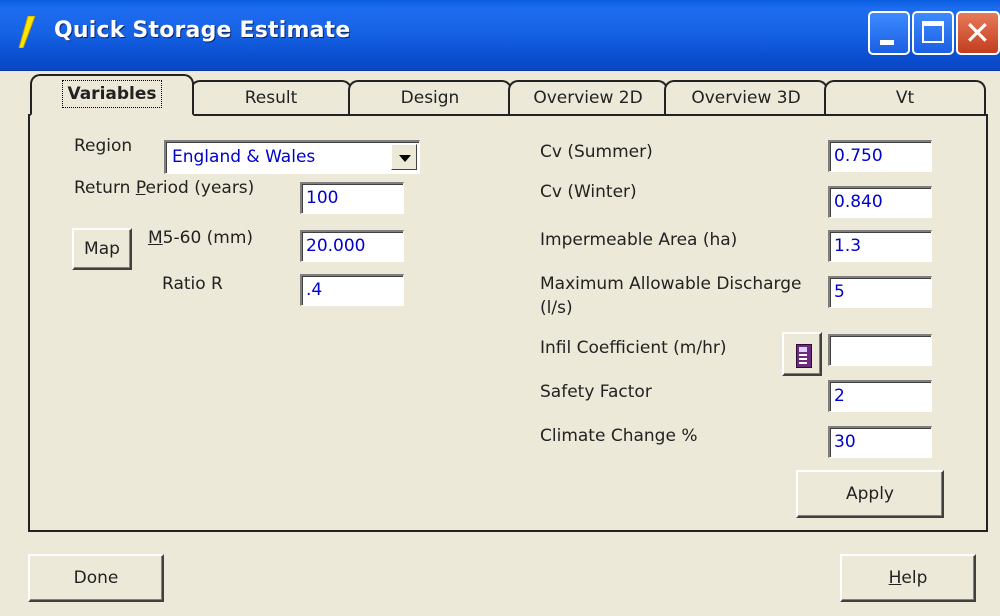 The width and height of the screenshot is (1000, 616). Describe the element at coordinates (880, 442) in the screenshot. I see `climate-change-field: 30` at that location.